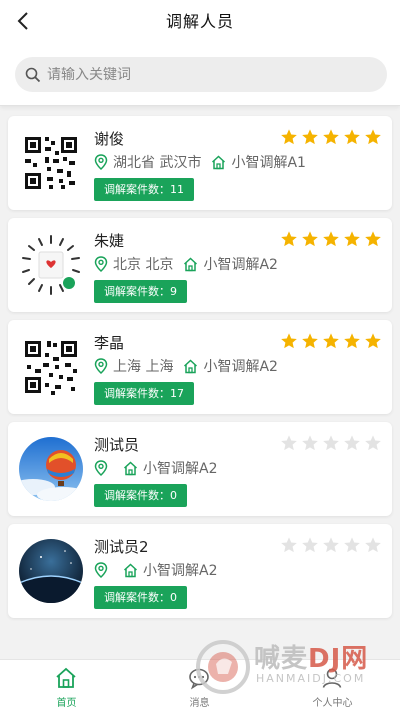 This screenshot has height=711, width=400. I want to click on hot-air-balloon-photo, so click(51, 469).